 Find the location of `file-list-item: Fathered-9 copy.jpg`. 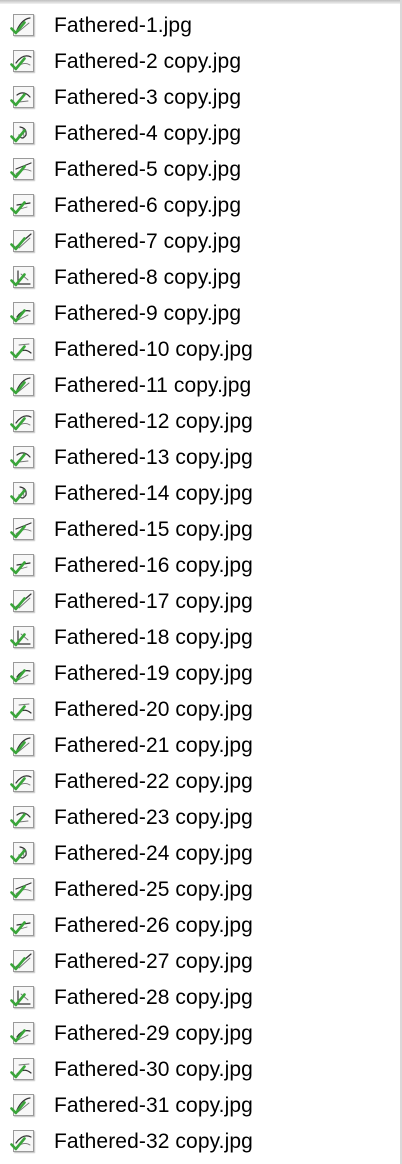

file-list-item: Fathered-9 copy.jpg is located at coordinates (195, 314).